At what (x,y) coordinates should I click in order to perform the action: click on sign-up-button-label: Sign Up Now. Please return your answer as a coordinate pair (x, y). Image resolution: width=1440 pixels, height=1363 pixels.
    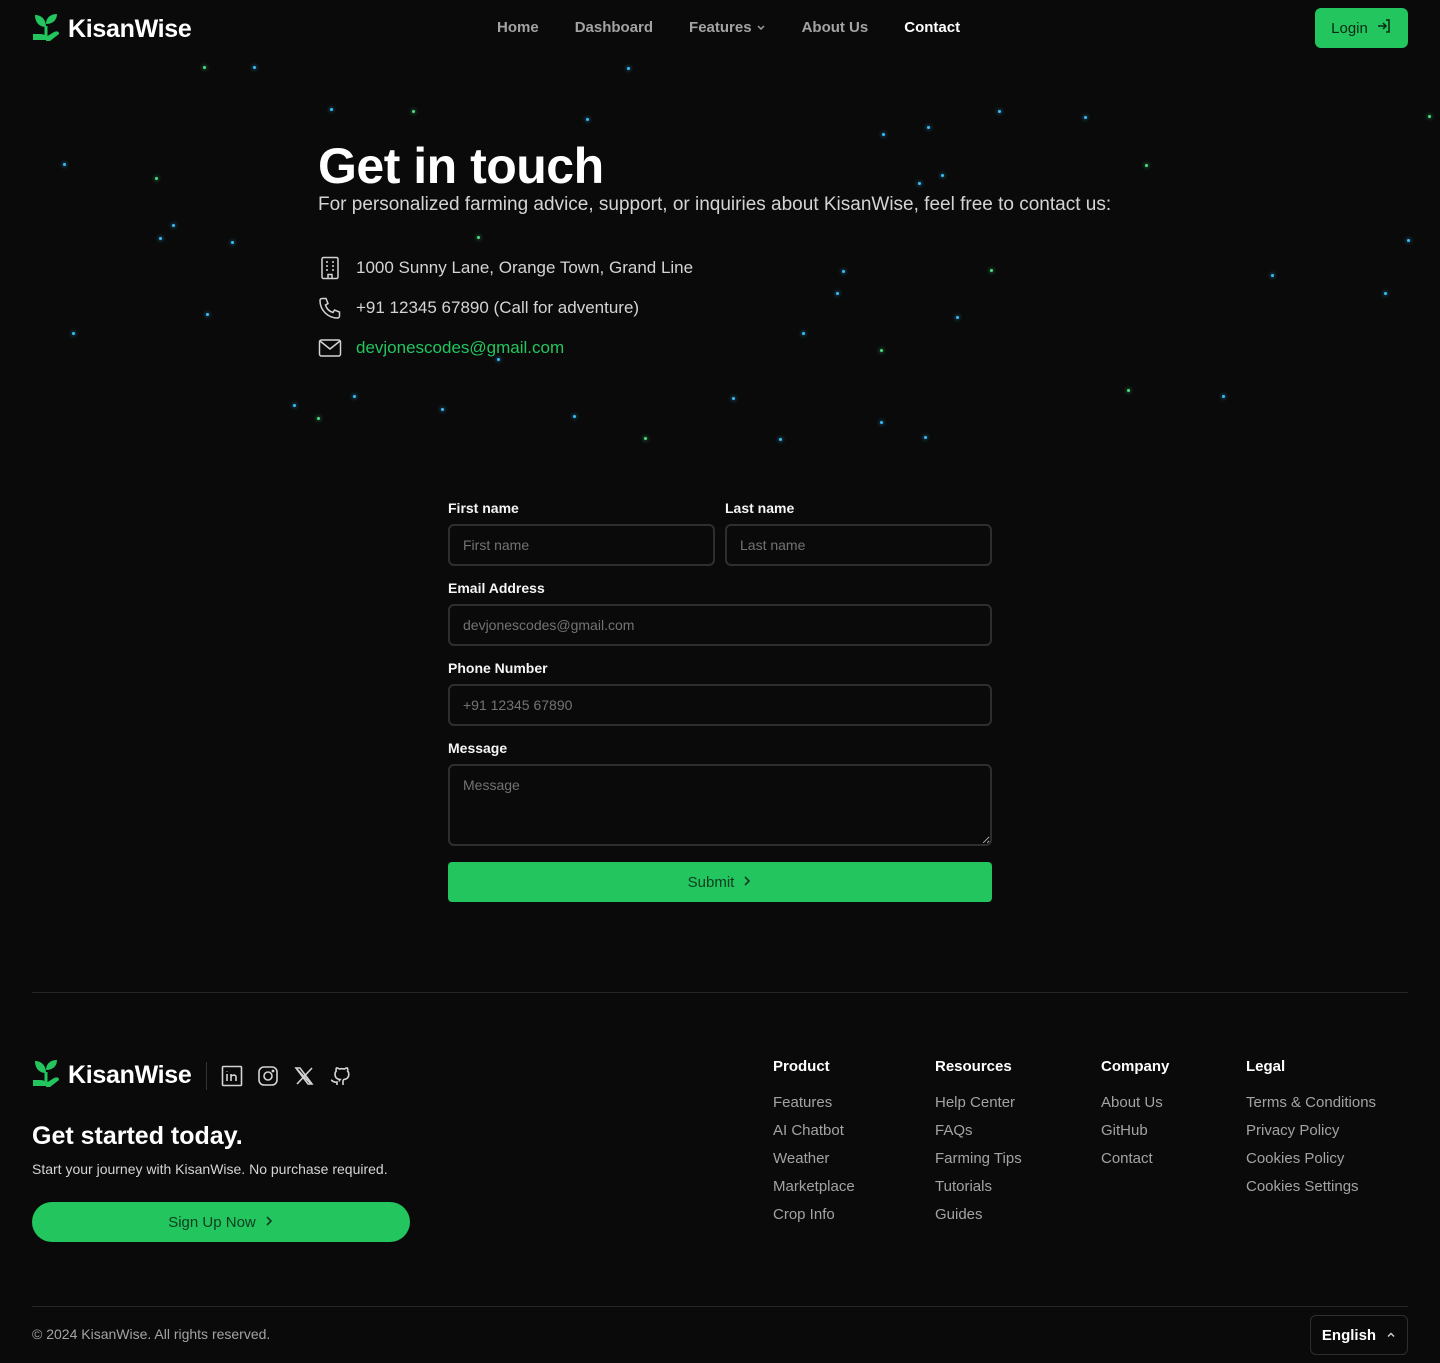
    Looking at the image, I should click on (212, 1222).